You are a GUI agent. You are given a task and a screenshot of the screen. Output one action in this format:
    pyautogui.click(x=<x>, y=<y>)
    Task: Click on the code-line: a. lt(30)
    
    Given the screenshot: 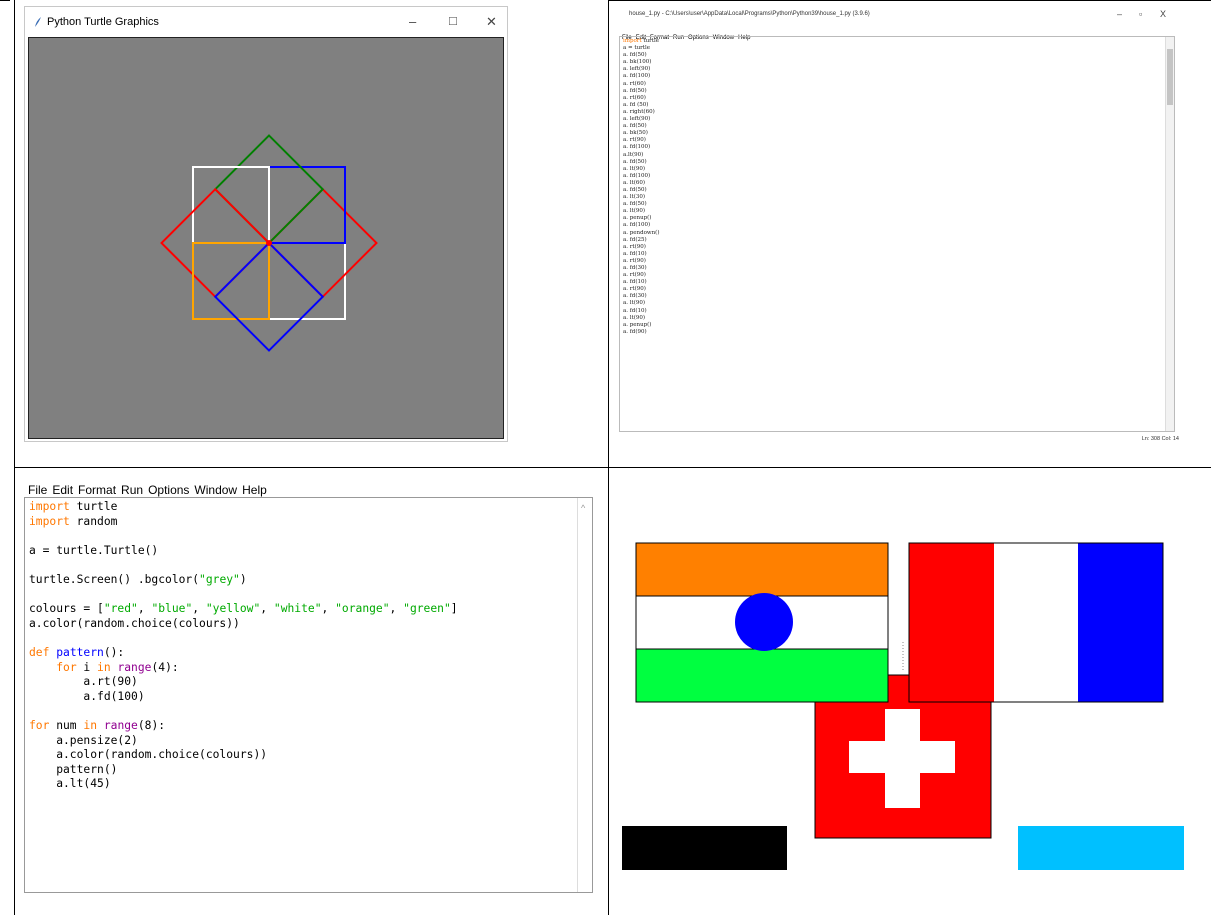 What is the action you would take?
    pyautogui.click(x=634, y=197)
    